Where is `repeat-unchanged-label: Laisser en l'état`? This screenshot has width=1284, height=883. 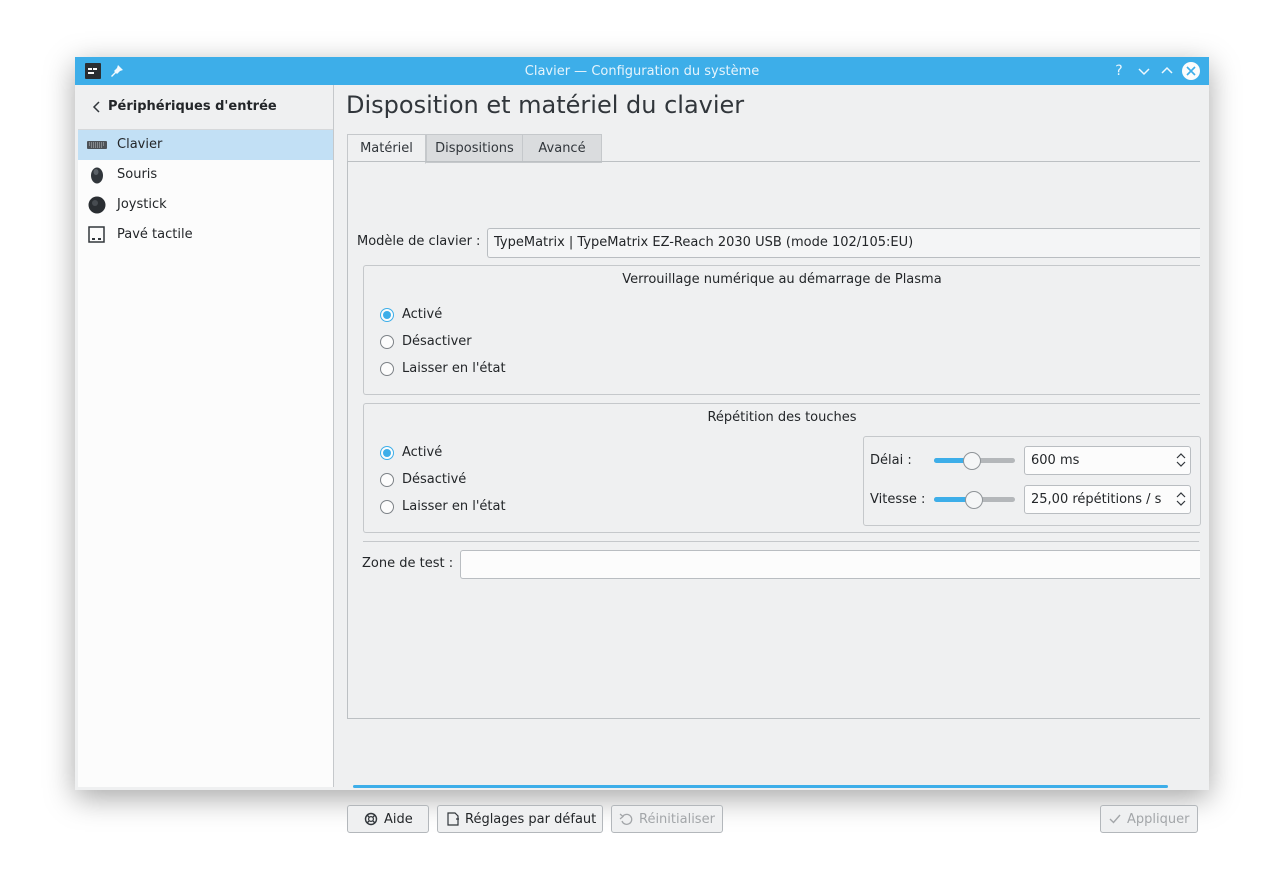
repeat-unchanged-label: Laisser en l'état is located at coordinates (454, 506).